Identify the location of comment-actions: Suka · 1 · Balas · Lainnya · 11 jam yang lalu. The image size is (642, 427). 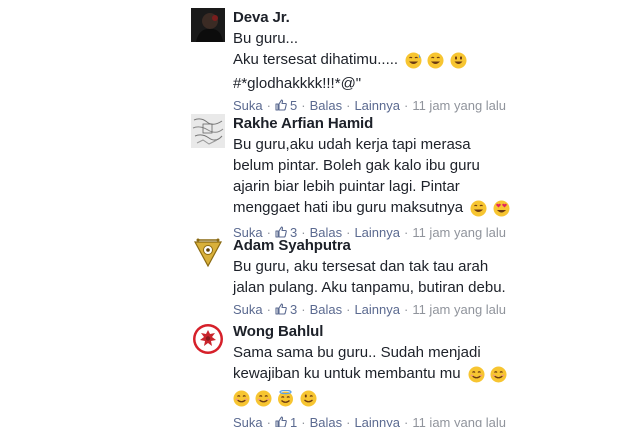
(433, 420).